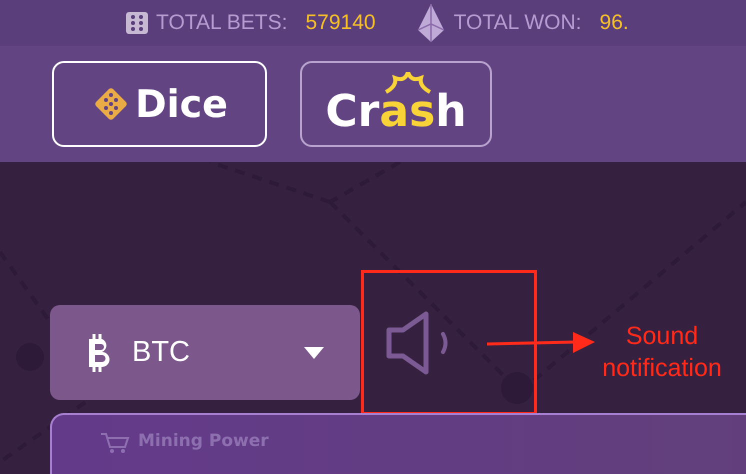  Describe the element at coordinates (518, 23) in the screenshot. I see `stat-label: TOTAL WON:` at that location.